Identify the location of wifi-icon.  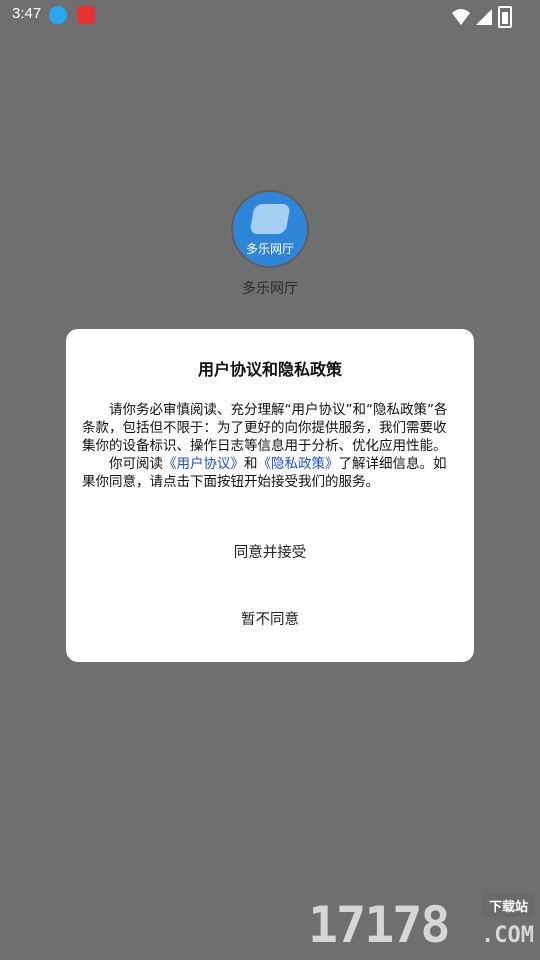
(461, 17).